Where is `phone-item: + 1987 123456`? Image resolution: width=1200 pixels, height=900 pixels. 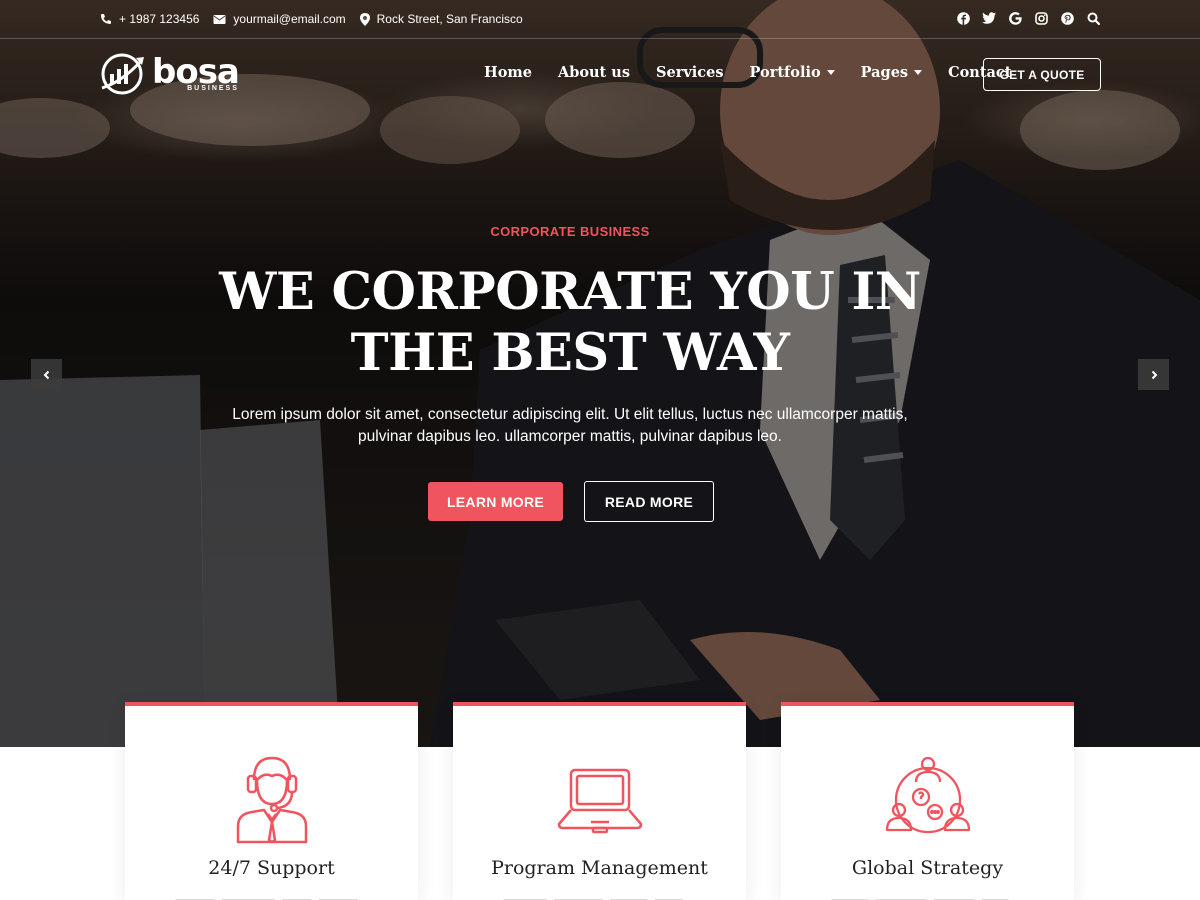 phone-item: + 1987 123456 is located at coordinates (149, 19).